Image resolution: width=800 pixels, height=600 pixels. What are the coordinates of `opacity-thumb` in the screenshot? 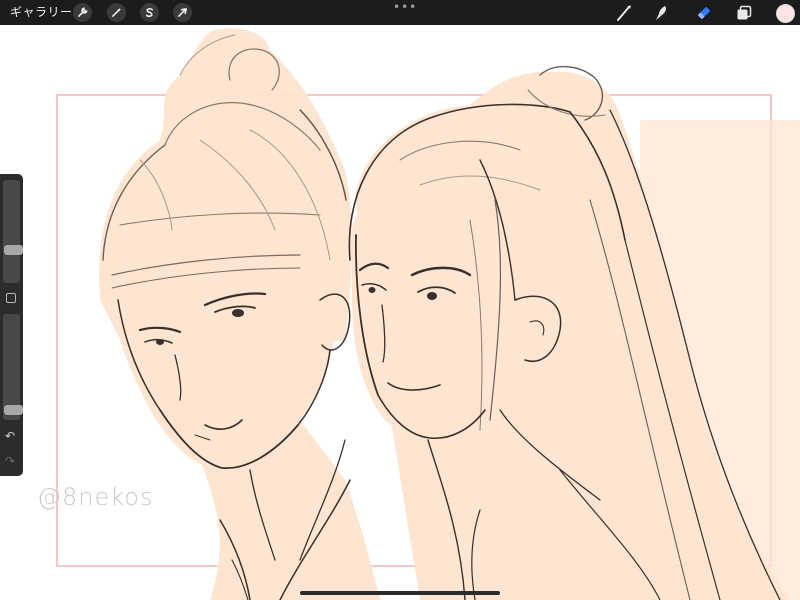 It's located at (13, 410).